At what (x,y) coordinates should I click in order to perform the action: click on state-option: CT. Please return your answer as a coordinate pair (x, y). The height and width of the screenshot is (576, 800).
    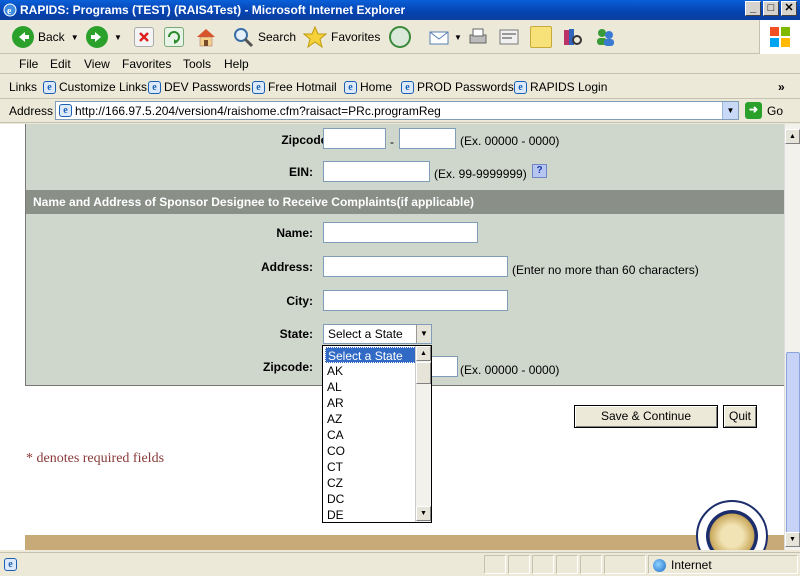
    Looking at the image, I should click on (370, 467).